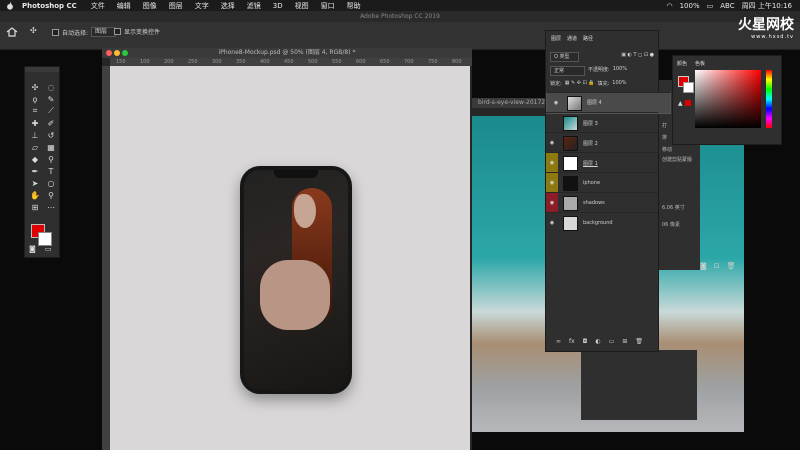 Image resolution: width=800 pixels, height=450 pixels. I want to click on fx-icon: fx, so click(572, 341).